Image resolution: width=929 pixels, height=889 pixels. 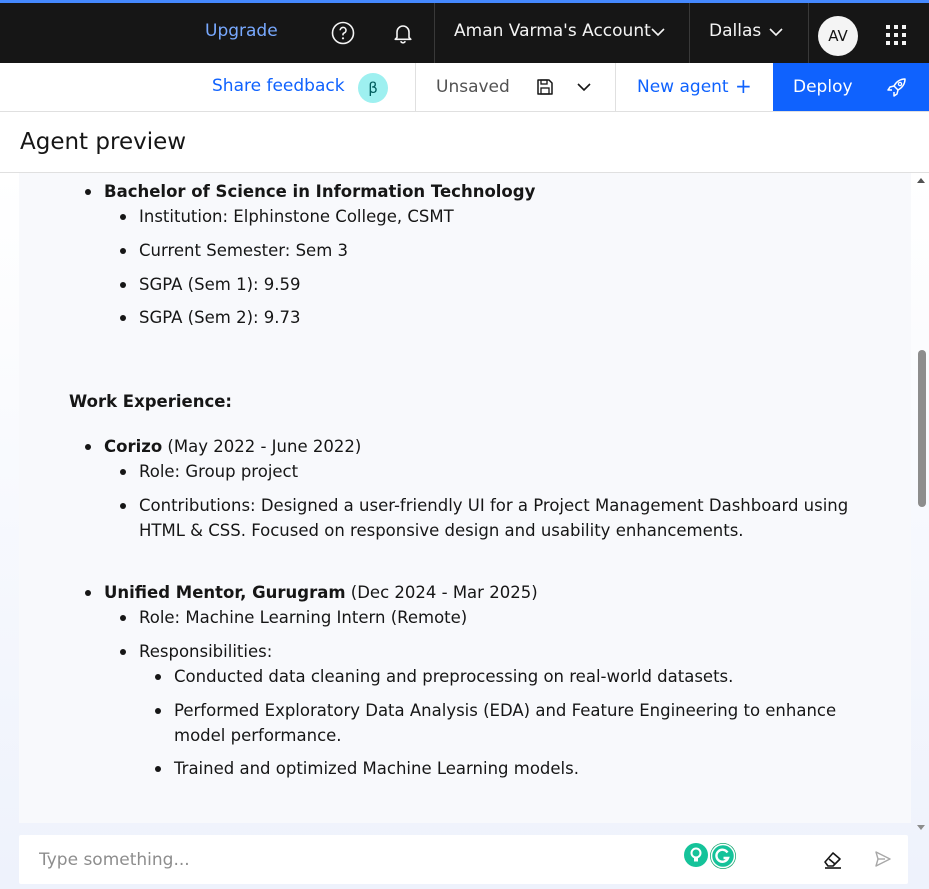 I want to click on chat-input, so click(x=349, y=859).